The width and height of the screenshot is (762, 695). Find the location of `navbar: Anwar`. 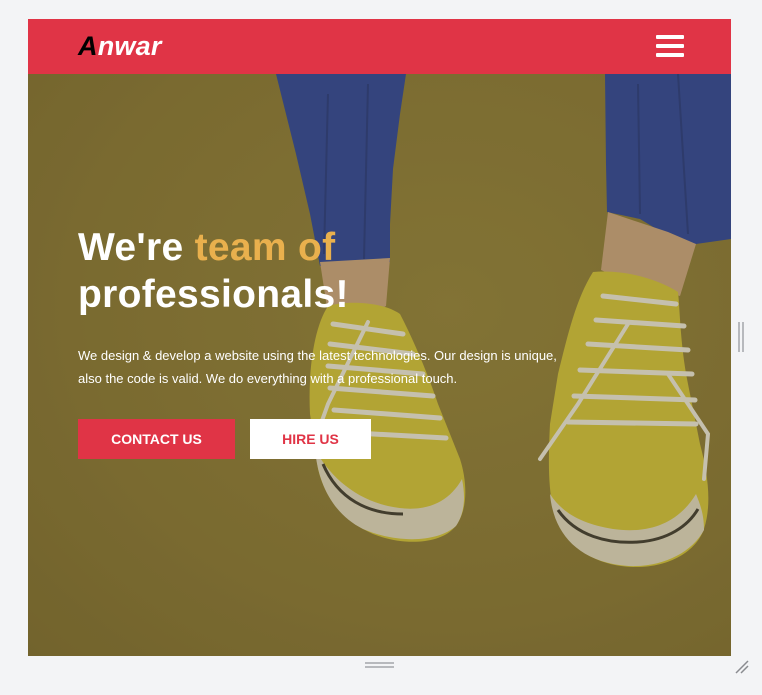

navbar: Anwar is located at coordinates (379, 46).